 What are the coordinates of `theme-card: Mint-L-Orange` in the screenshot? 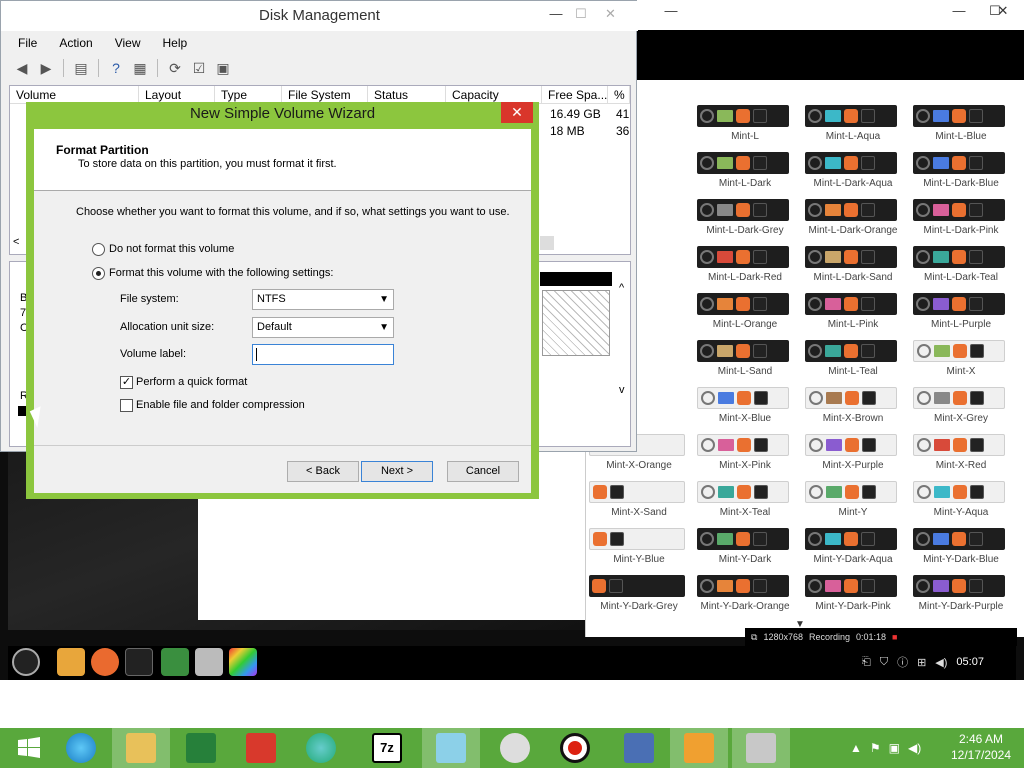 It's located at (751, 316).